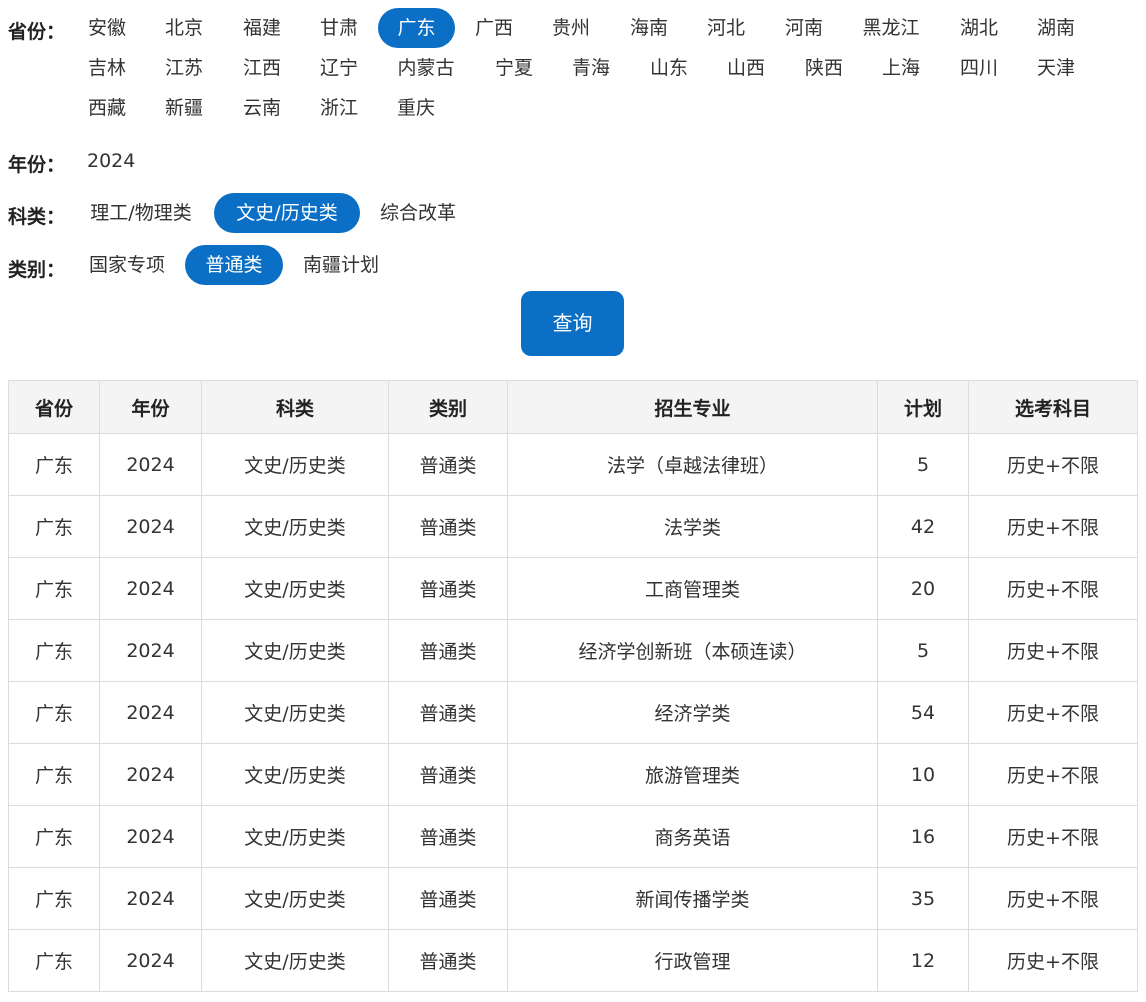  What do you see at coordinates (339, 28) in the screenshot?
I see `province-option-gansu: 甘肃` at bounding box center [339, 28].